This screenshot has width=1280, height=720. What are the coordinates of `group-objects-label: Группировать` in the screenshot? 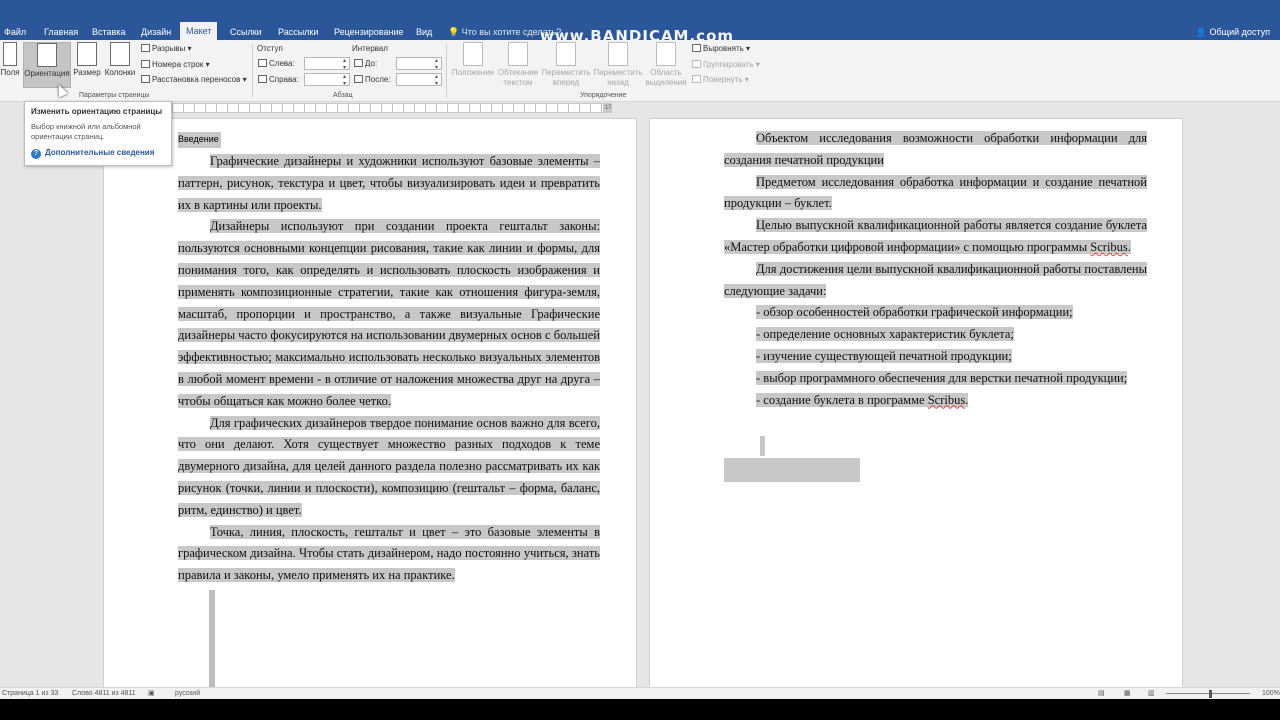 It's located at (728, 64).